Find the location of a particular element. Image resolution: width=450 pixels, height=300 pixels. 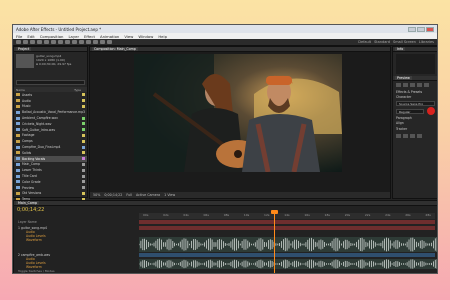

project-search-input is located at coordinates (50, 82).